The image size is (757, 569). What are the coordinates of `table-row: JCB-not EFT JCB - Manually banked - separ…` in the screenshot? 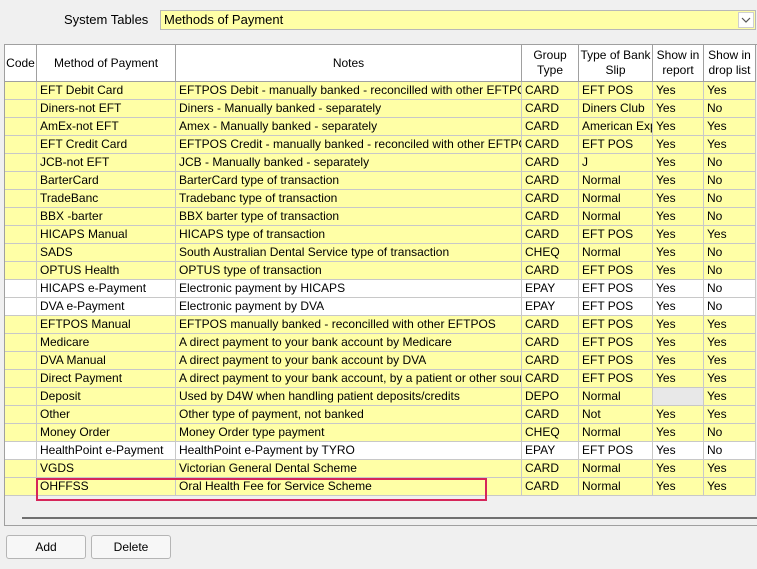 It's located at (380, 163).